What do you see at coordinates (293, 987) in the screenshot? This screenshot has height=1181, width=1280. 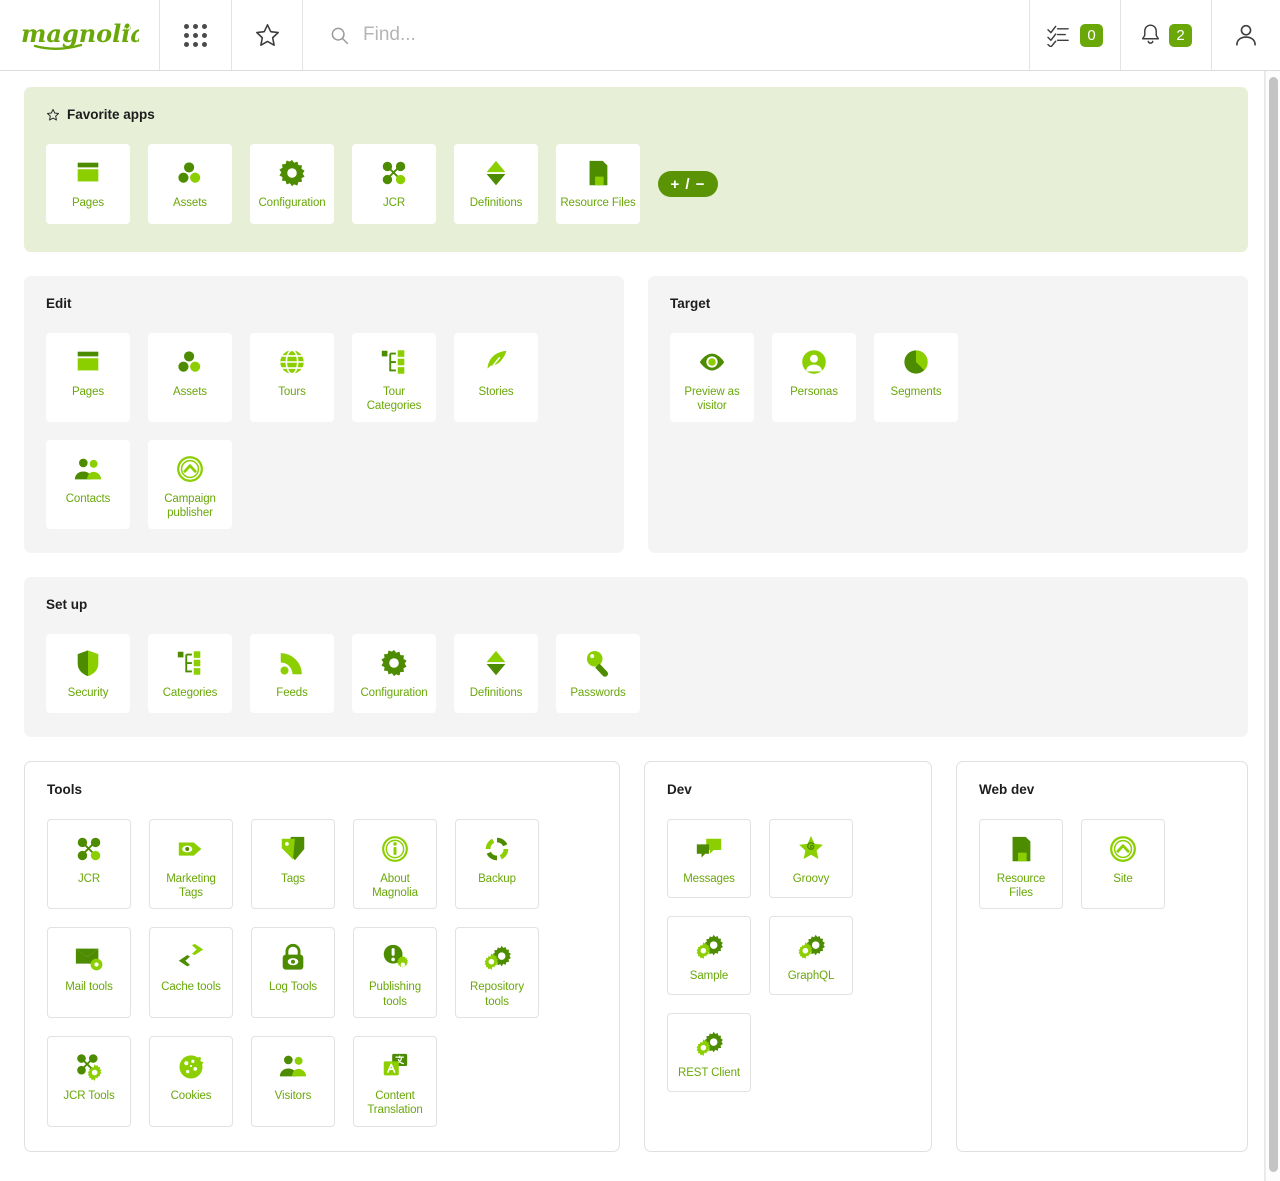 I see `app-tile-label: Log Tools` at bounding box center [293, 987].